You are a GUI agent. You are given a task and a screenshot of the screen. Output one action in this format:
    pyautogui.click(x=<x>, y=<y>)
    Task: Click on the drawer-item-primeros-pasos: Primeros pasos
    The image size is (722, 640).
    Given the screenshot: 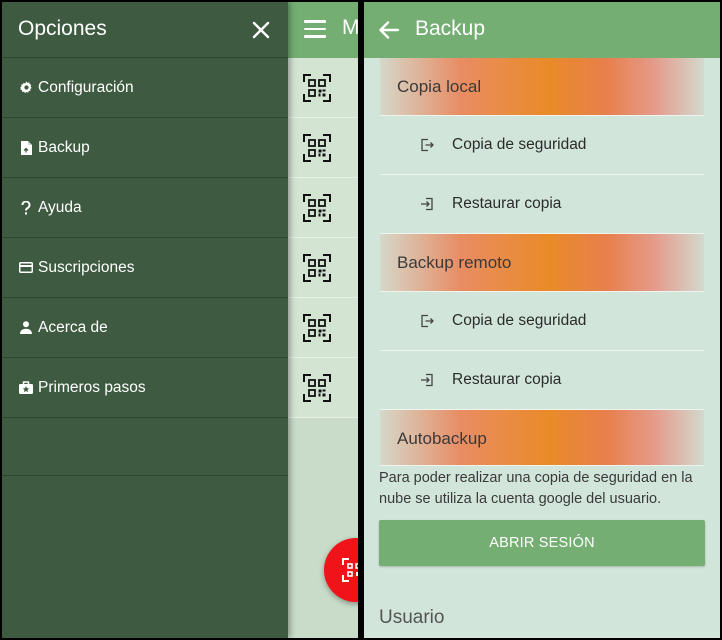 What is the action you would take?
    pyautogui.click(x=145, y=388)
    